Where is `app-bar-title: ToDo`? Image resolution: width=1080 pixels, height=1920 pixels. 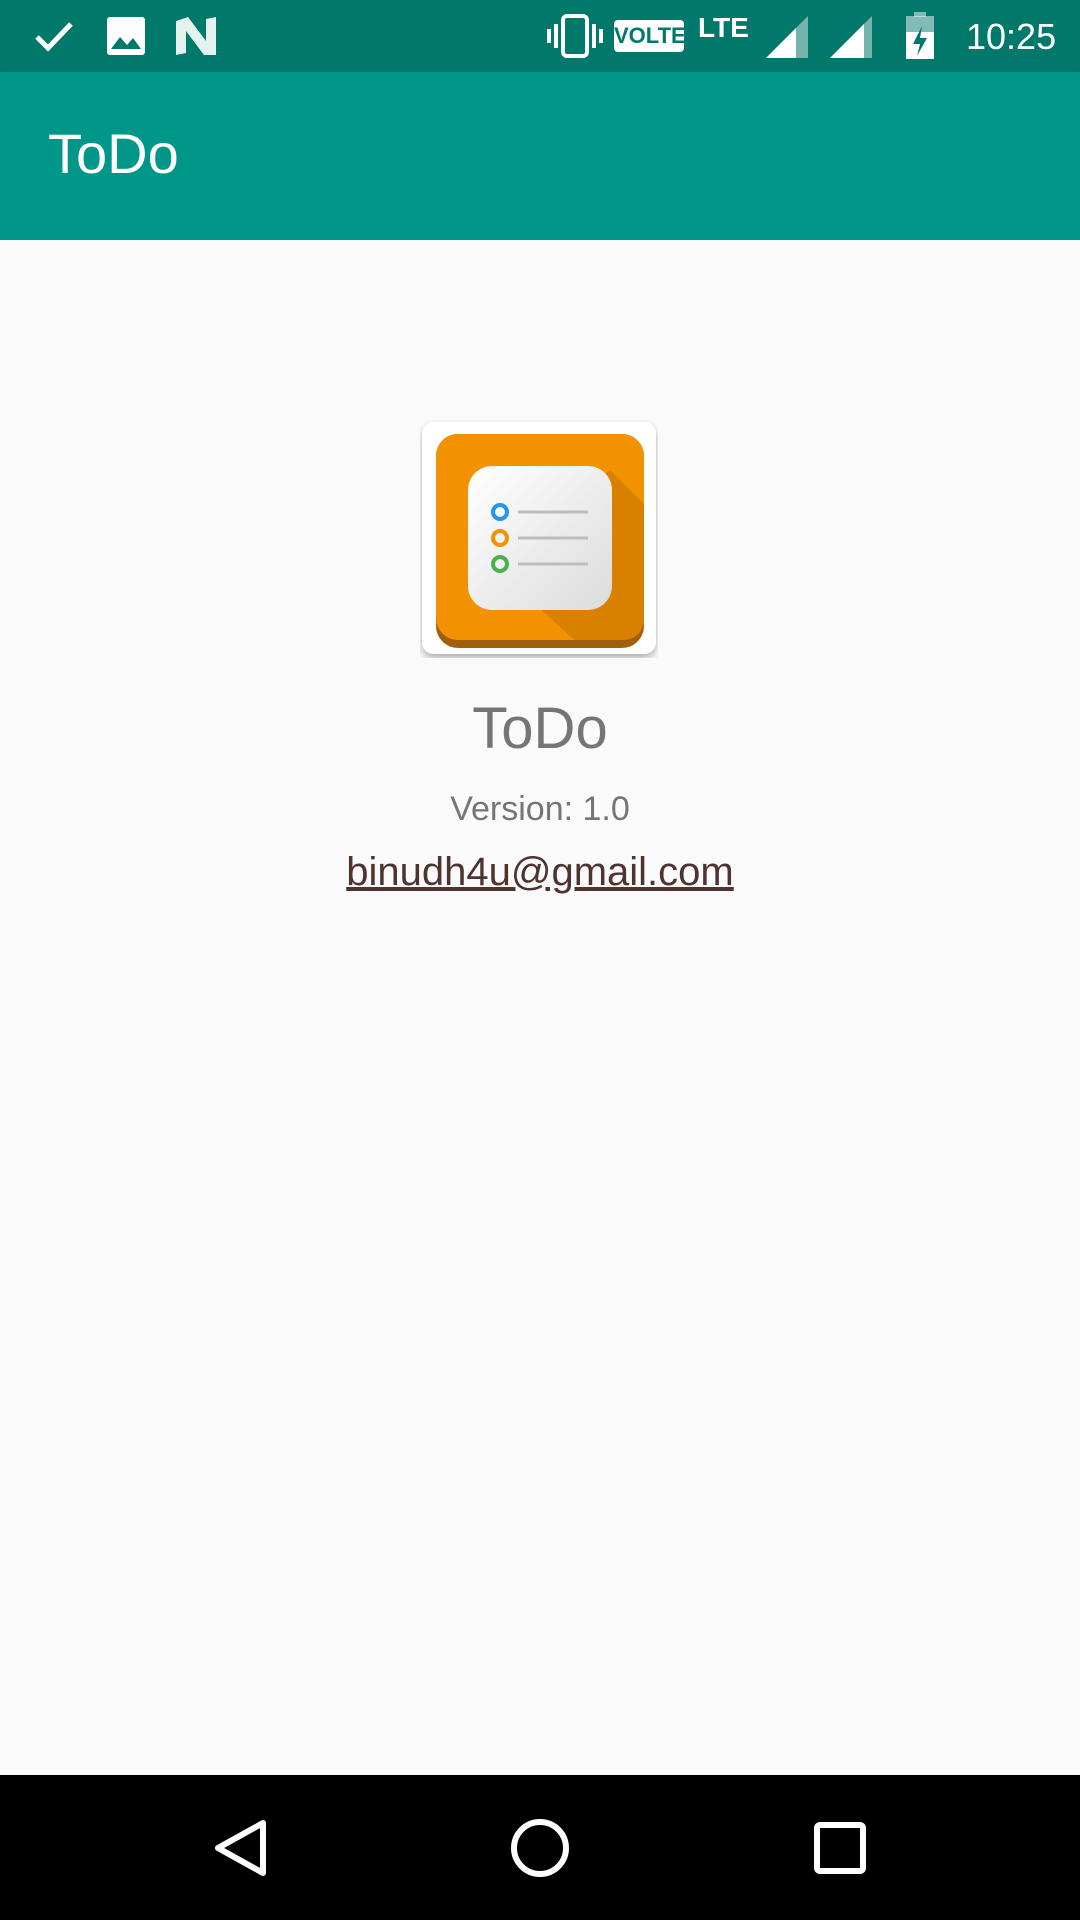
app-bar-title: ToDo is located at coordinates (113, 153).